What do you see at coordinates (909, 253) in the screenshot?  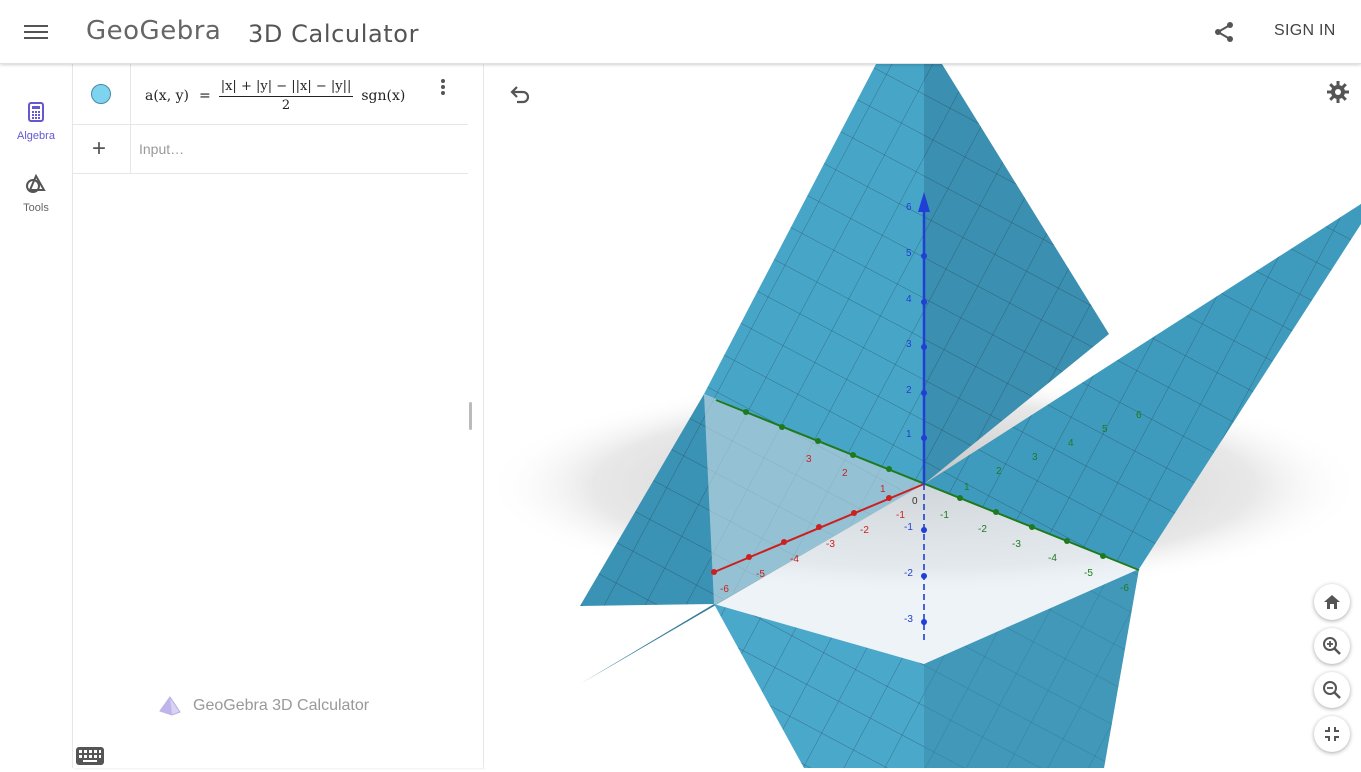 I see `z-tick-label: 5` at bounding box center [909, 253].